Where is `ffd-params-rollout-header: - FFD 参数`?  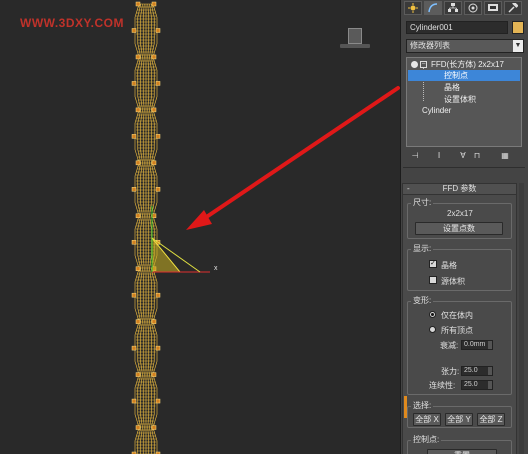 ffd-params-rollout-header: - FFD 参数 is located at coordinates (459, 189).